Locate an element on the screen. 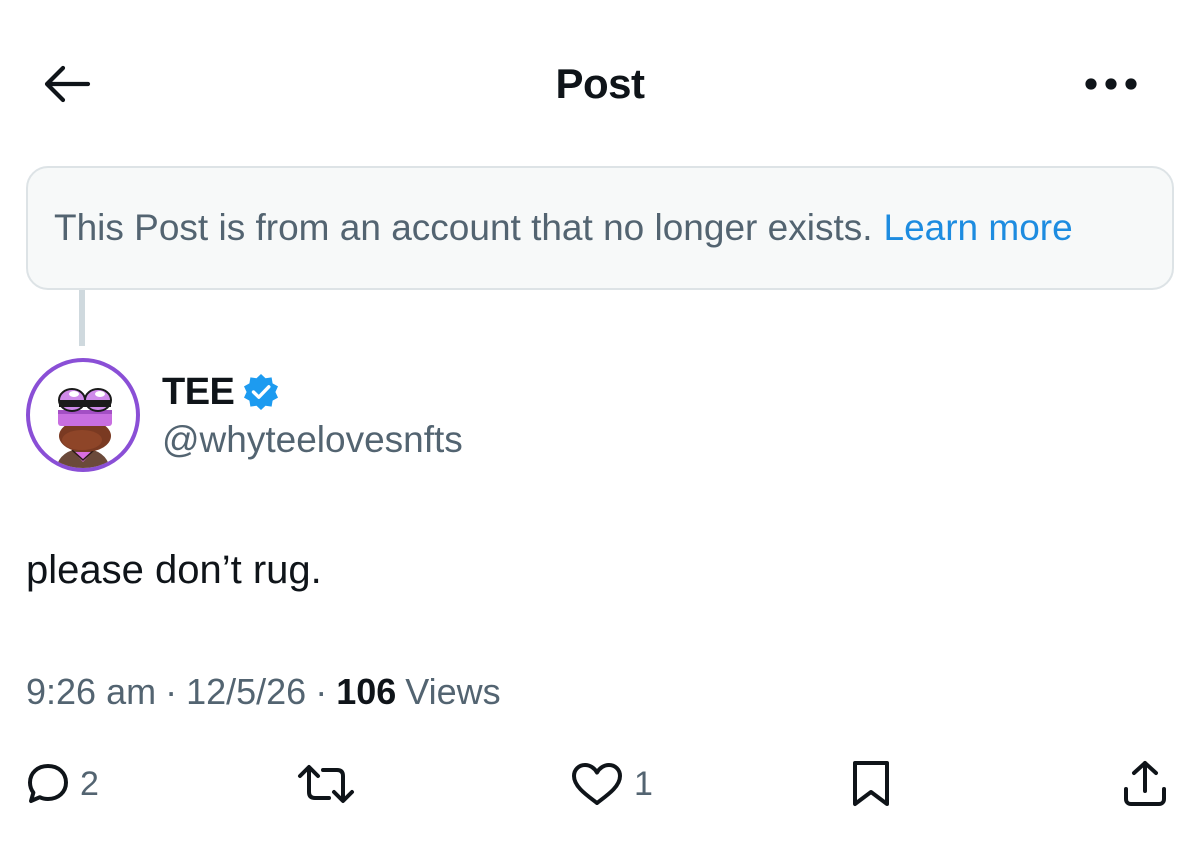 This screenshot has height=847, width=1200. author-display-name: TEE is located at coordinates (198, 392).